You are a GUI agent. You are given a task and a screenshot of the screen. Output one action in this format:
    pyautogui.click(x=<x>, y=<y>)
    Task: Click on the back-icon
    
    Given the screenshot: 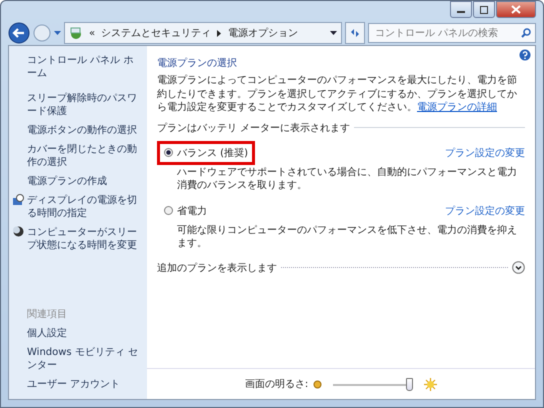 What is the action you would take?
    pyautogui.click(x=19, y=33)
    